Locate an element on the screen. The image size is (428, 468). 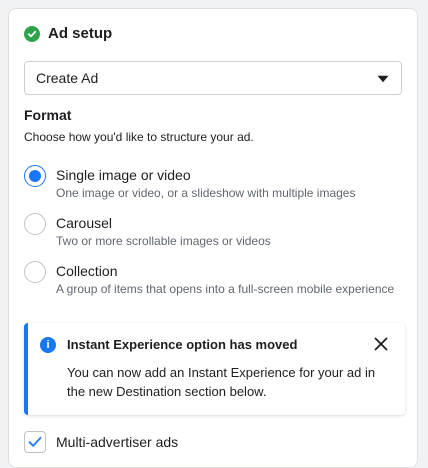
option-label: Single image or video is located at coordinates (123, 175).